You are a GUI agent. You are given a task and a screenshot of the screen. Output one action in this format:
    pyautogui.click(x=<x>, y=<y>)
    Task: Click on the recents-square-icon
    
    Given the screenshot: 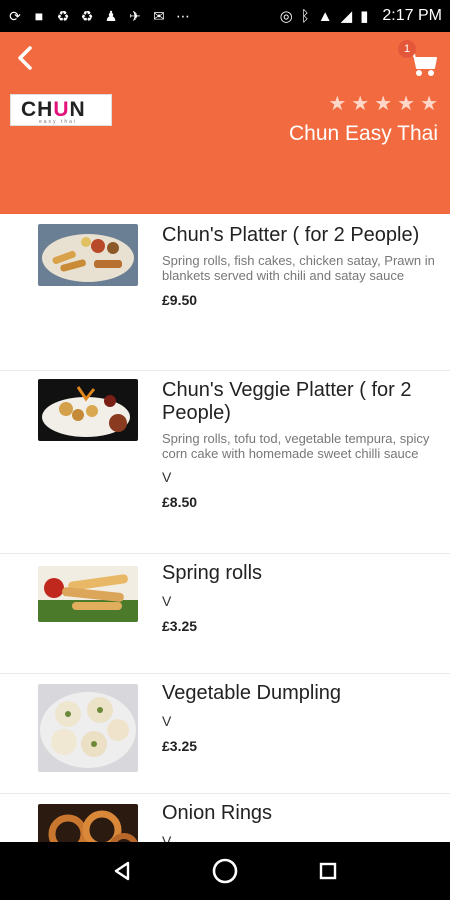 What is the action you would take?
    pyautogui.click(x=328, y=871)
    